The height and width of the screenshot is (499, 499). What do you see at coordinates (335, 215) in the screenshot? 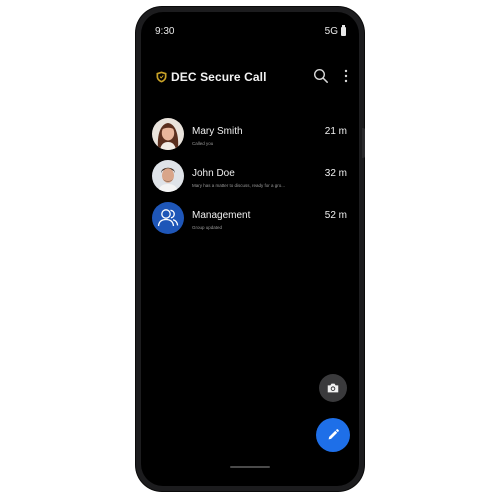
I see `message-time: 52 m` at bounding box center [335, 215].